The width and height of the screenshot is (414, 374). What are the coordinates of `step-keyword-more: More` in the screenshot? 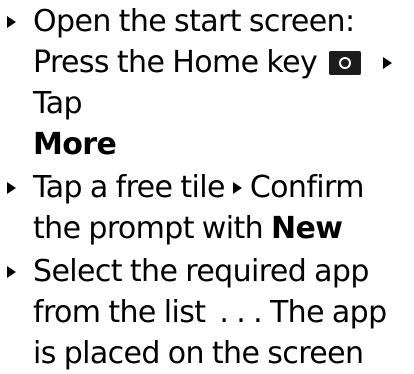 It's located at (75, 144).